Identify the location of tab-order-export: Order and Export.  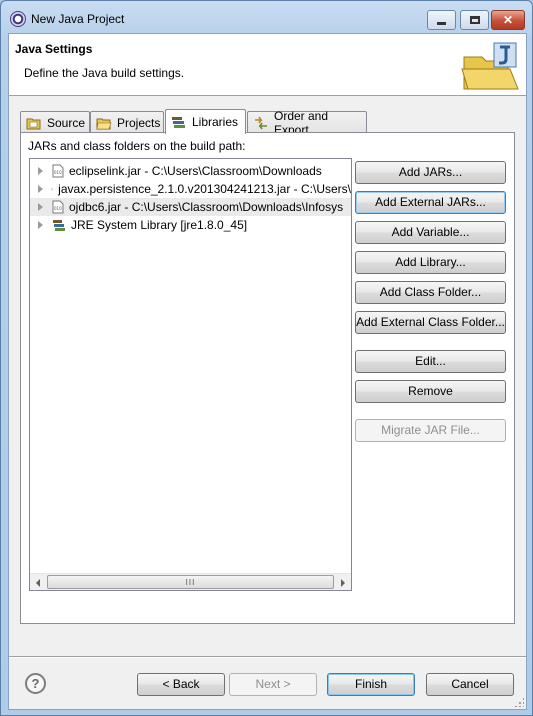
(307, 123).